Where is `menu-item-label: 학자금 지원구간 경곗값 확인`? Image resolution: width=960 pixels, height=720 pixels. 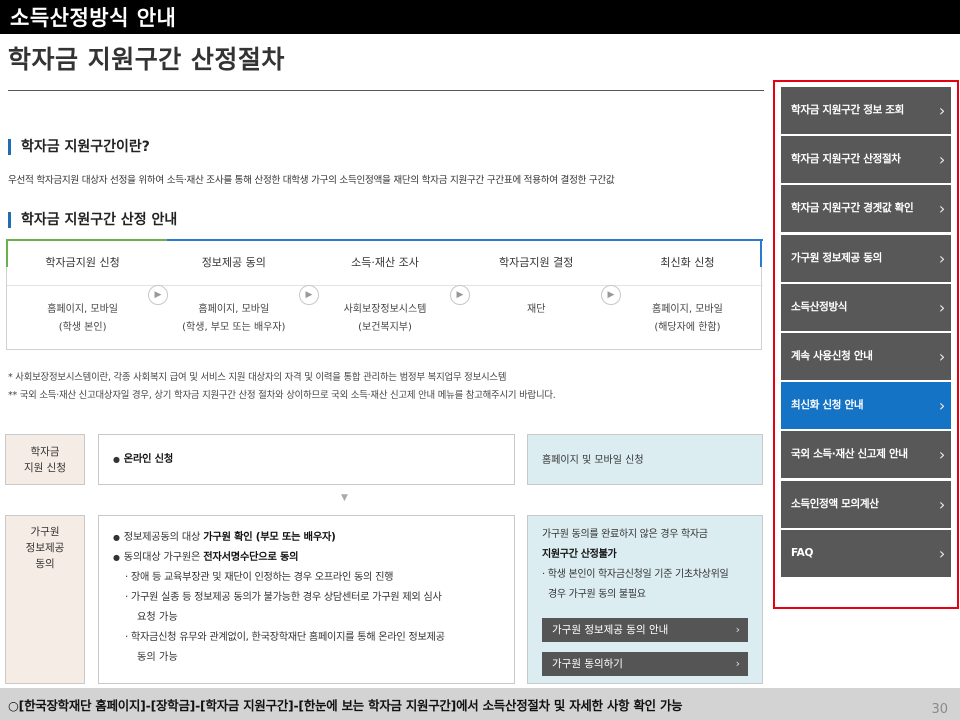
menu-item-label: 학자금 지원구간 경곗값 확인 is located at coordinates (852, 208).